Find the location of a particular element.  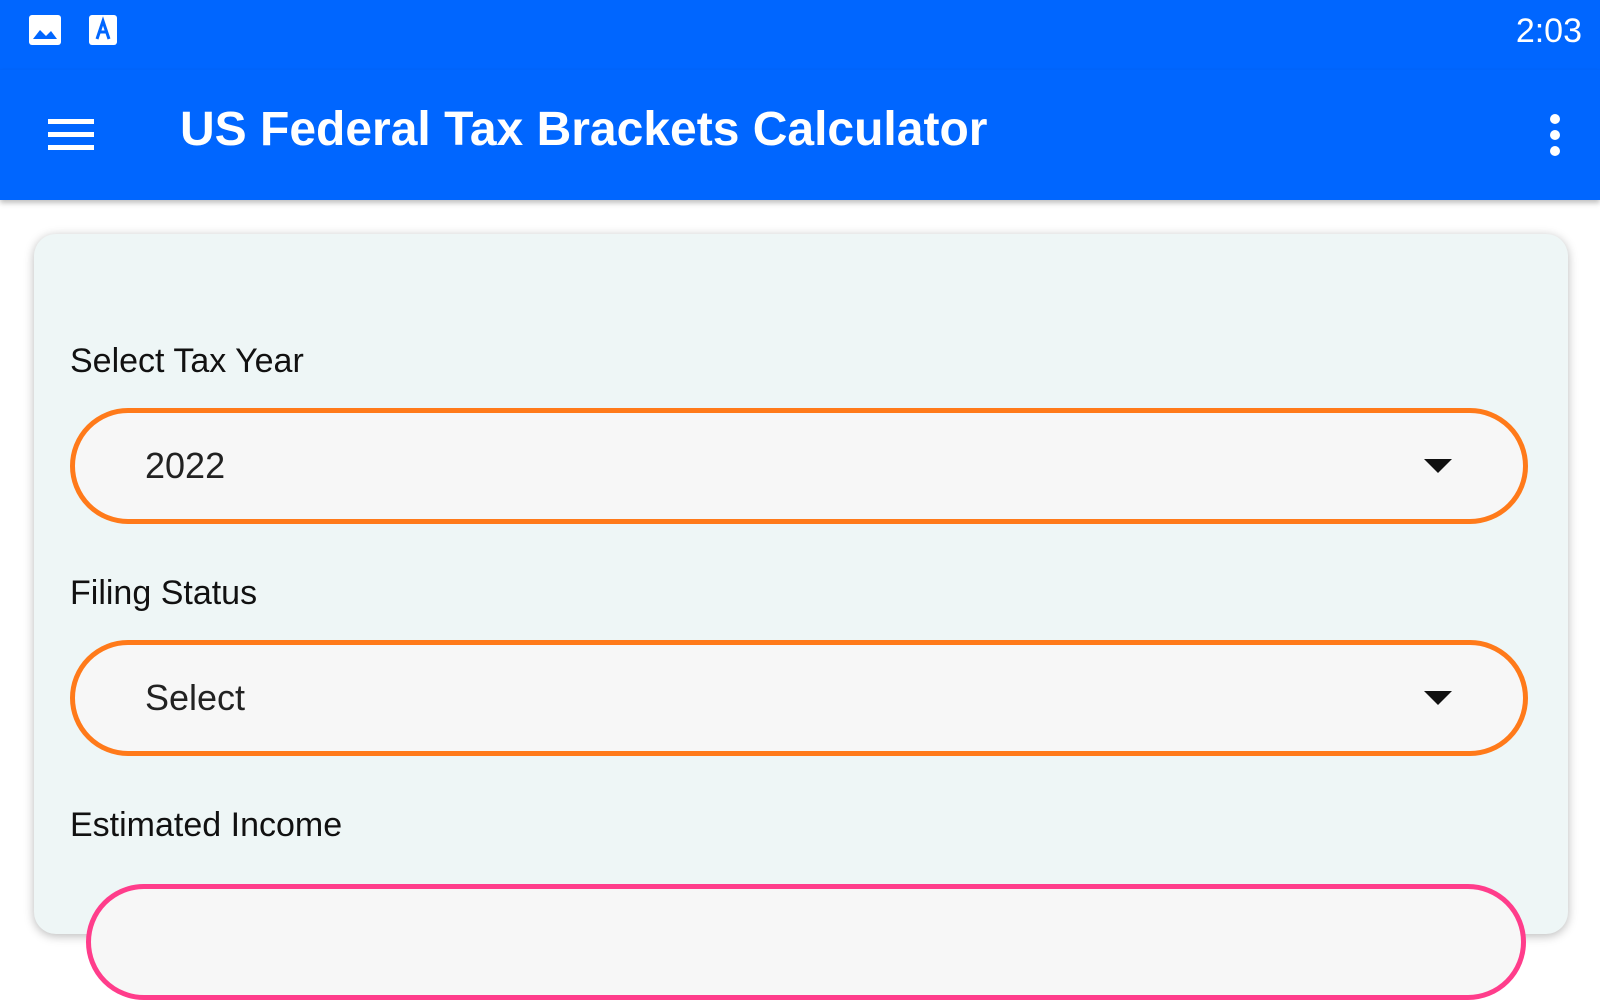

tax-year-label: Select Tax Year is located at coordinates (187, 361).